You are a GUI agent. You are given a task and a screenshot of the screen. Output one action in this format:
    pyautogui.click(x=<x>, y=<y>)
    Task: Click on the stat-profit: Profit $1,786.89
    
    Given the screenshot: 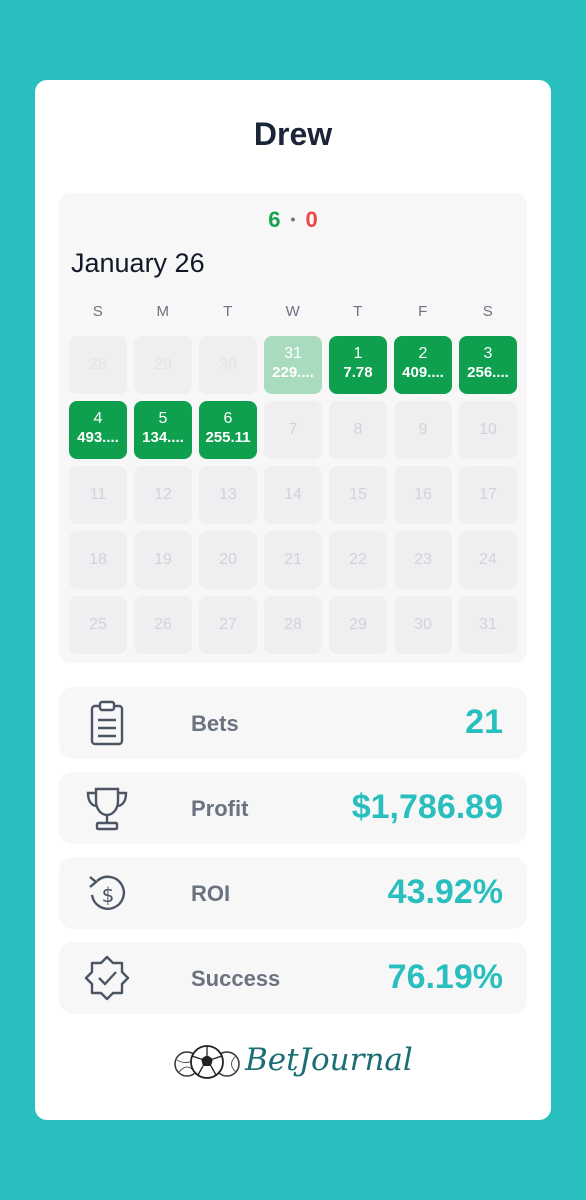 What is the action you would take?
    pyautogui.click(x=293, y=808)
    